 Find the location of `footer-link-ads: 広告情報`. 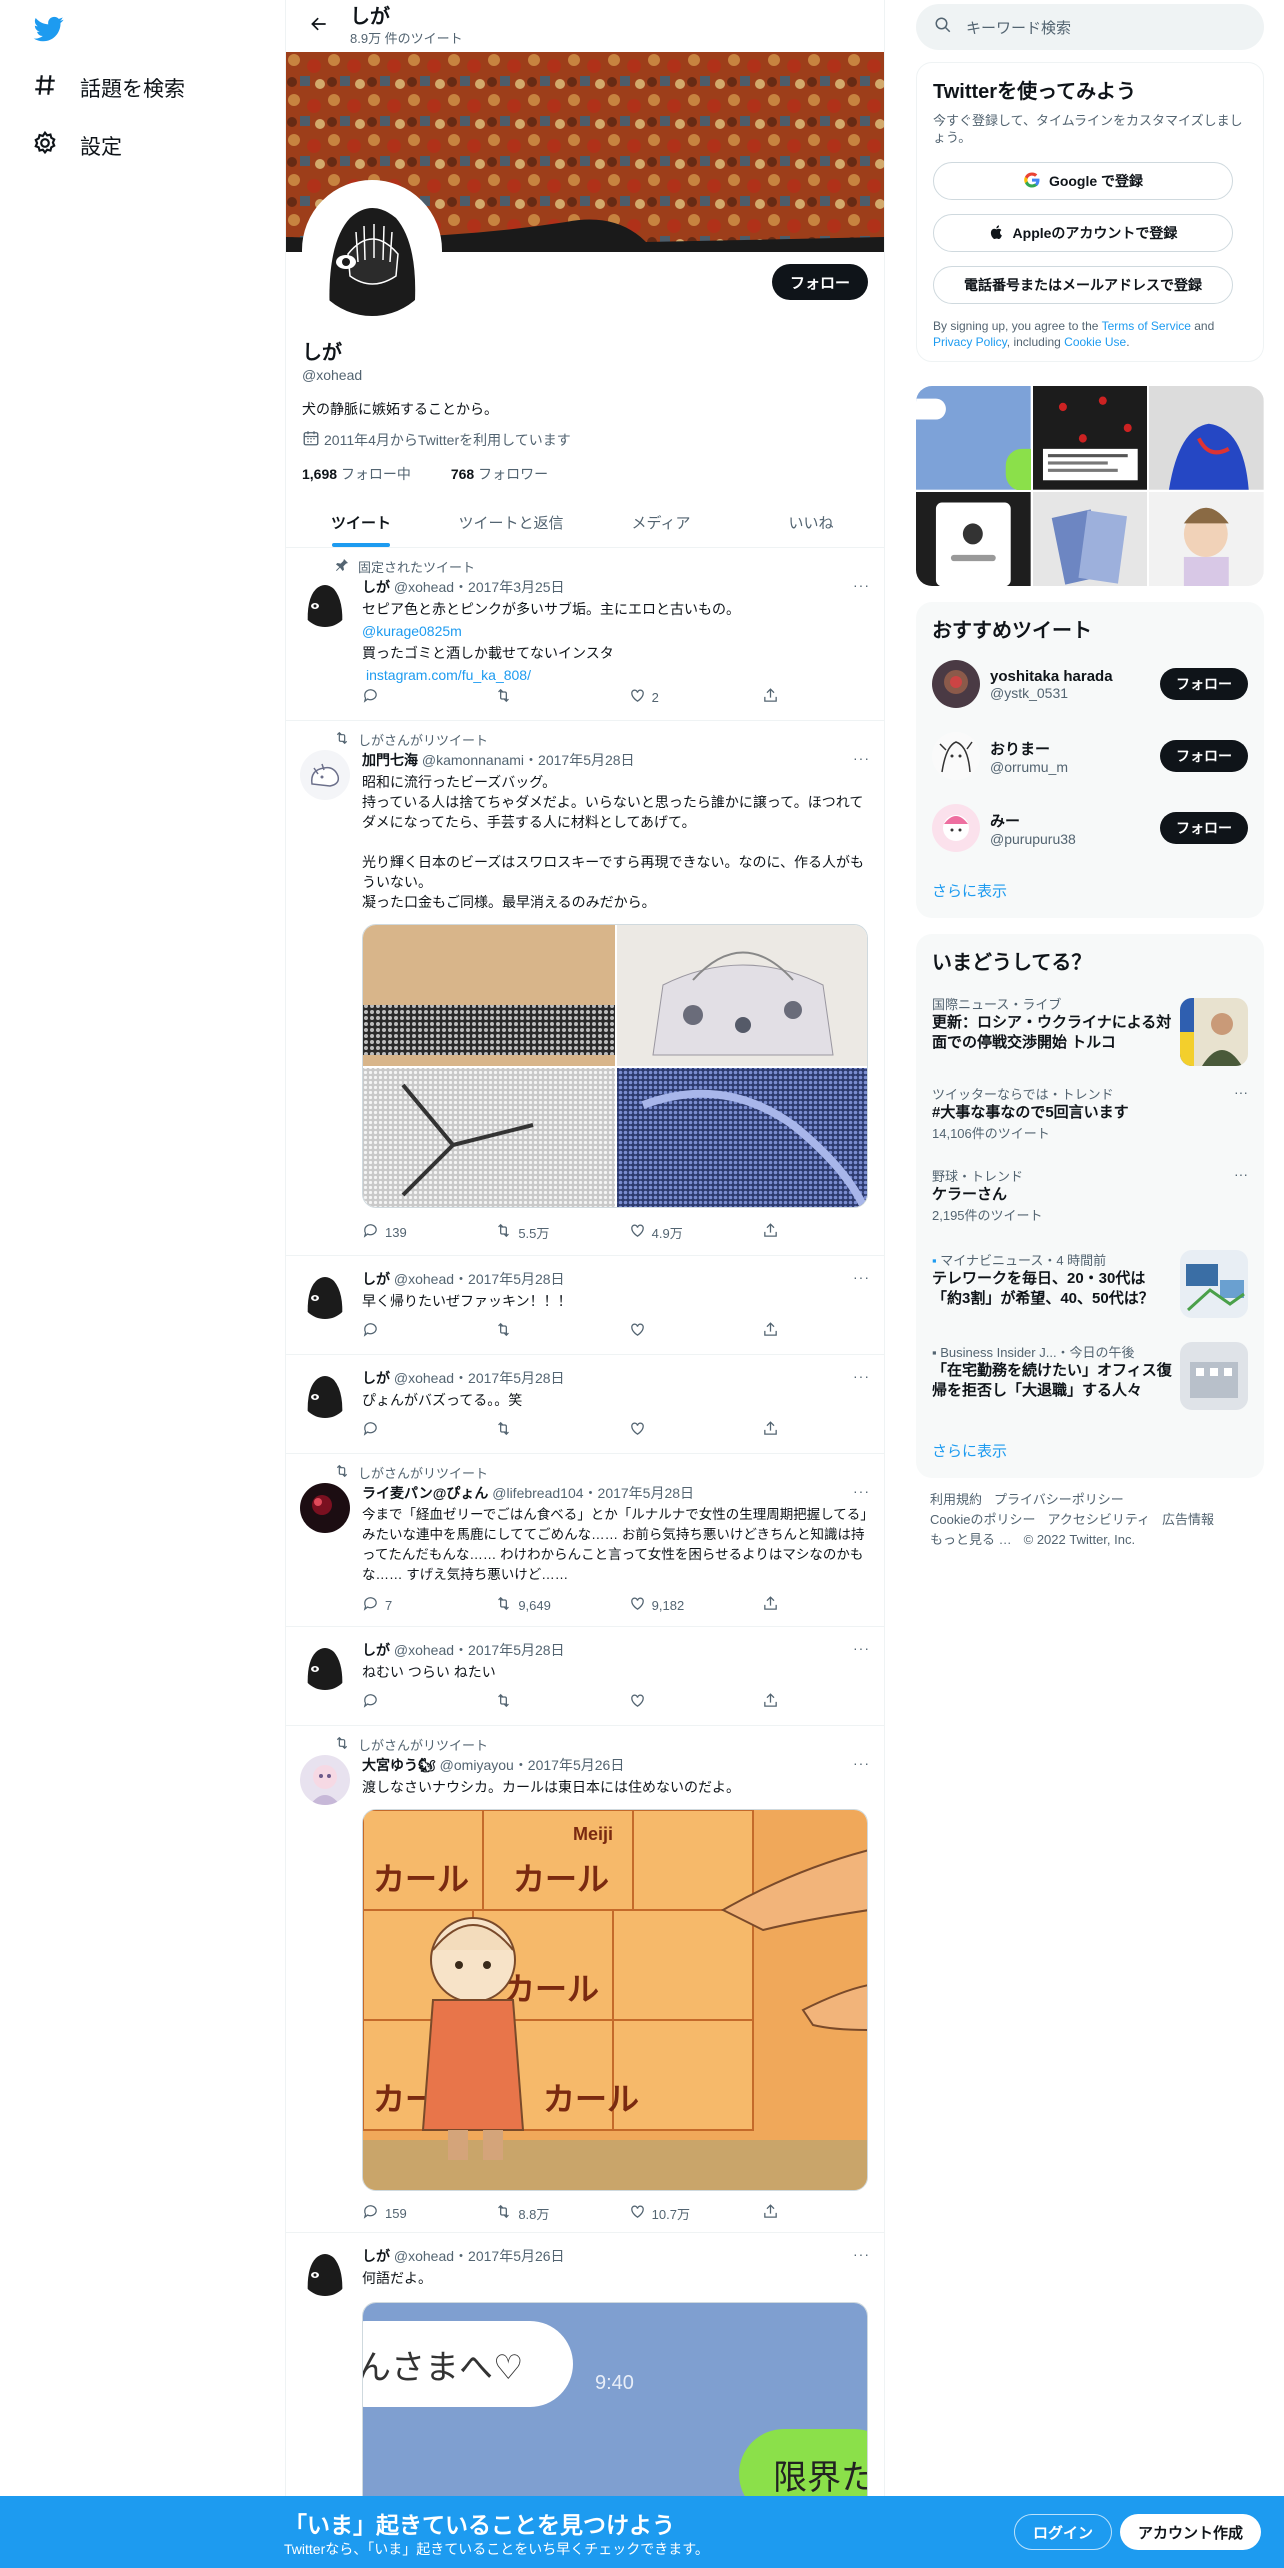

footer-link-ads: 広告情報 is located at coordinates (1188, 1519).